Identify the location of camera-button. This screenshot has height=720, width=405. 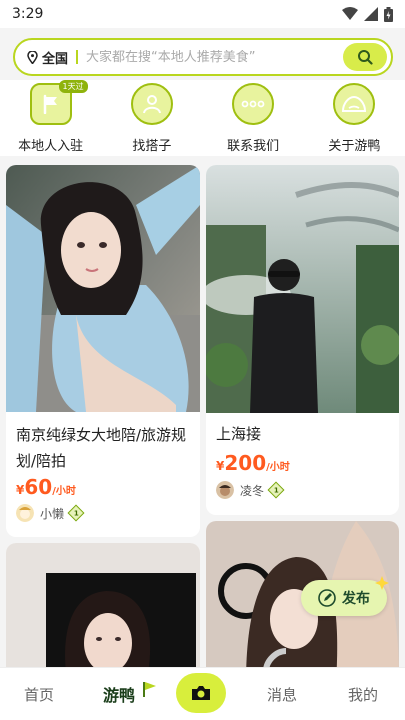
(201, 693).